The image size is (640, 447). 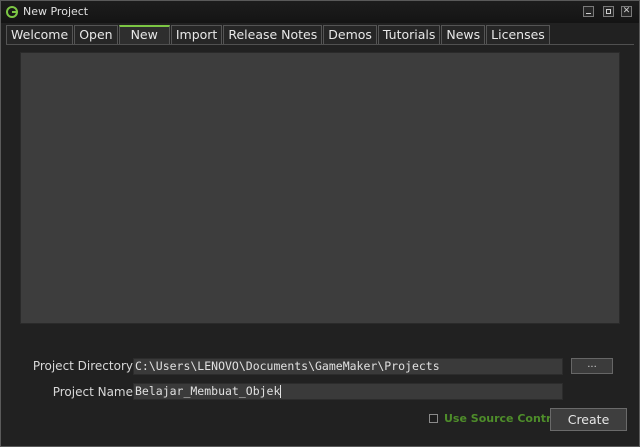 What do you see at coordinates (350, 34) in the screenshot?
I see `tab-demos: Demos` at bounding box center [350, 34].